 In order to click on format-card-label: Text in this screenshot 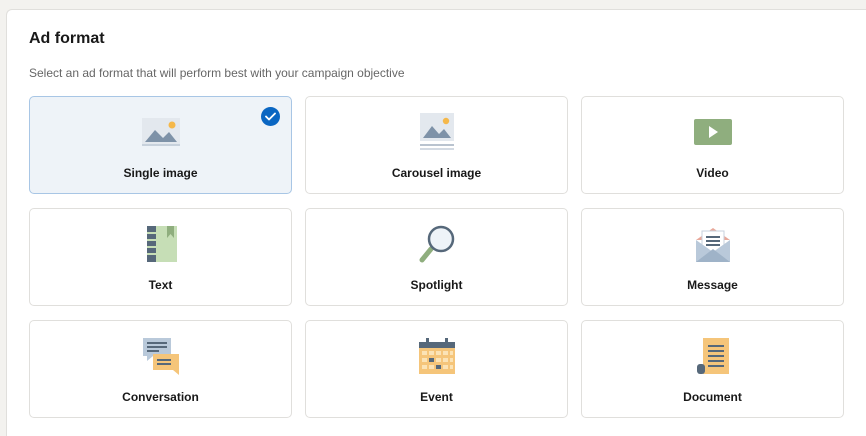, I will do `click(160, 285)`.